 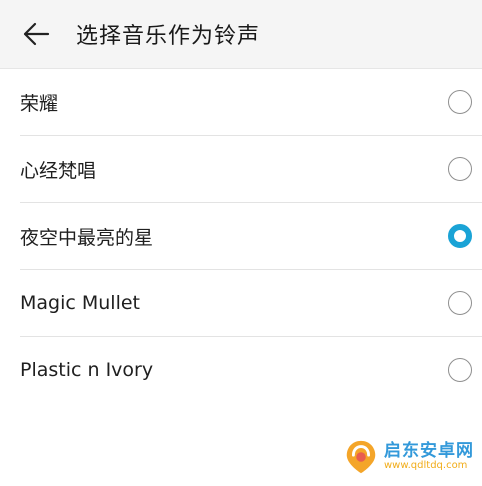 What do you see at coordinates (39, 103) in the screenshot?
I see `ringtone-label: 荣耀` at bounding box center [39, 103].